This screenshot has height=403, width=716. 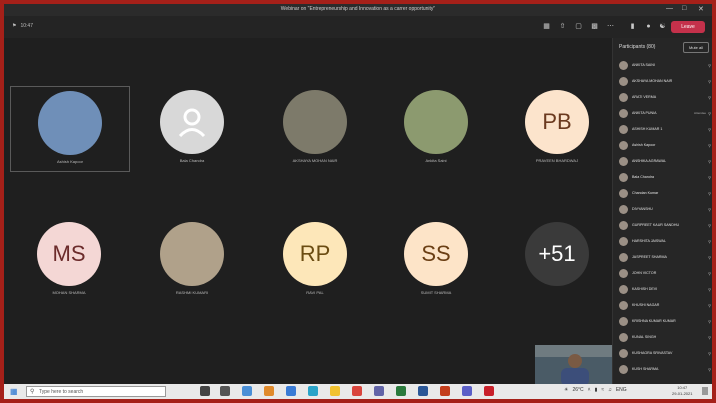 I want to click on taskbar-search-input: ⚲ Type here to search, so click(x=96, y=391).